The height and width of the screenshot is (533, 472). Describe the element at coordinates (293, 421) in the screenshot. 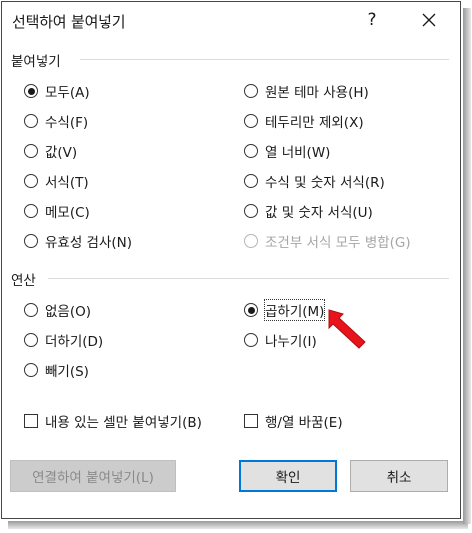

I see `transpose-checkbox: 행/열 바꿈(E)` at that location.